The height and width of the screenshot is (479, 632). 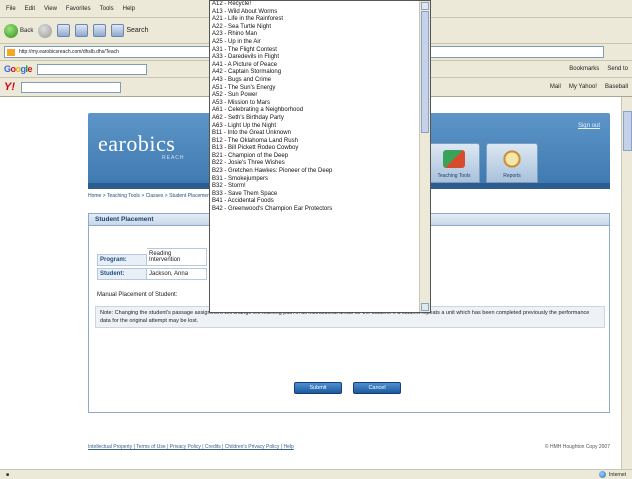 What do you see at coordinates (584, 69) in the screenshot?
I see `bookmarks-button: Bookmarks` at bounding box center [584, 69].